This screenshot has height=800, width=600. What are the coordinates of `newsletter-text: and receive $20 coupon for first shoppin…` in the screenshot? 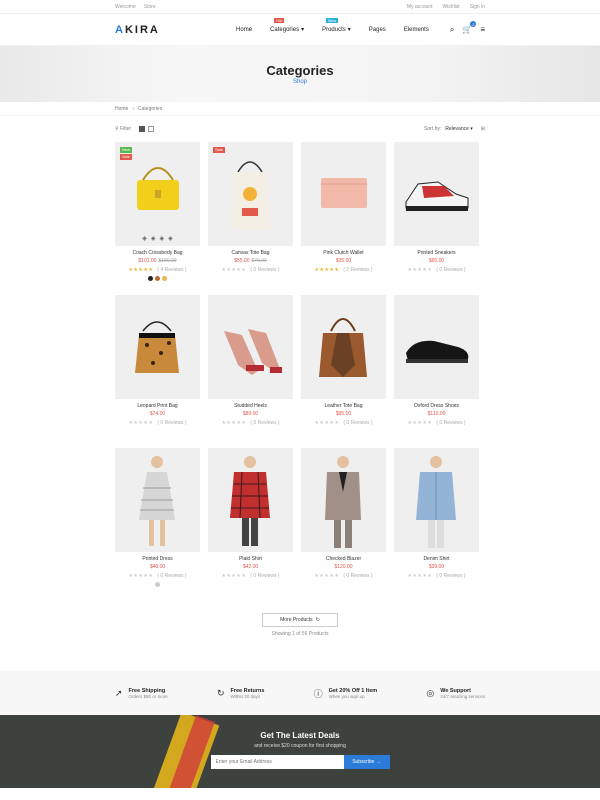 It's located at (300, 746).